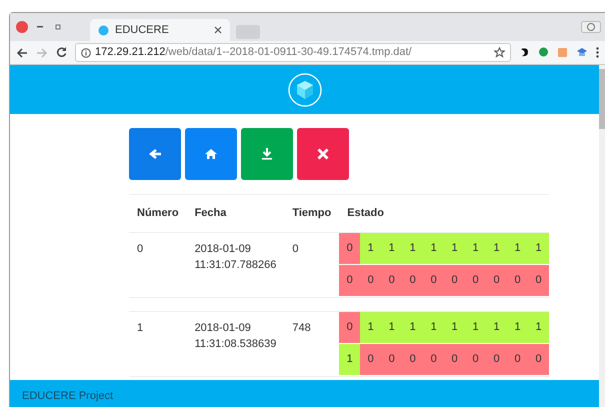 The width and height of the screenshot is (605, 407). Describe the element at coordinates (304, 393) in the screenshot. I see `footer-text: EDUCERE Project` at that location.